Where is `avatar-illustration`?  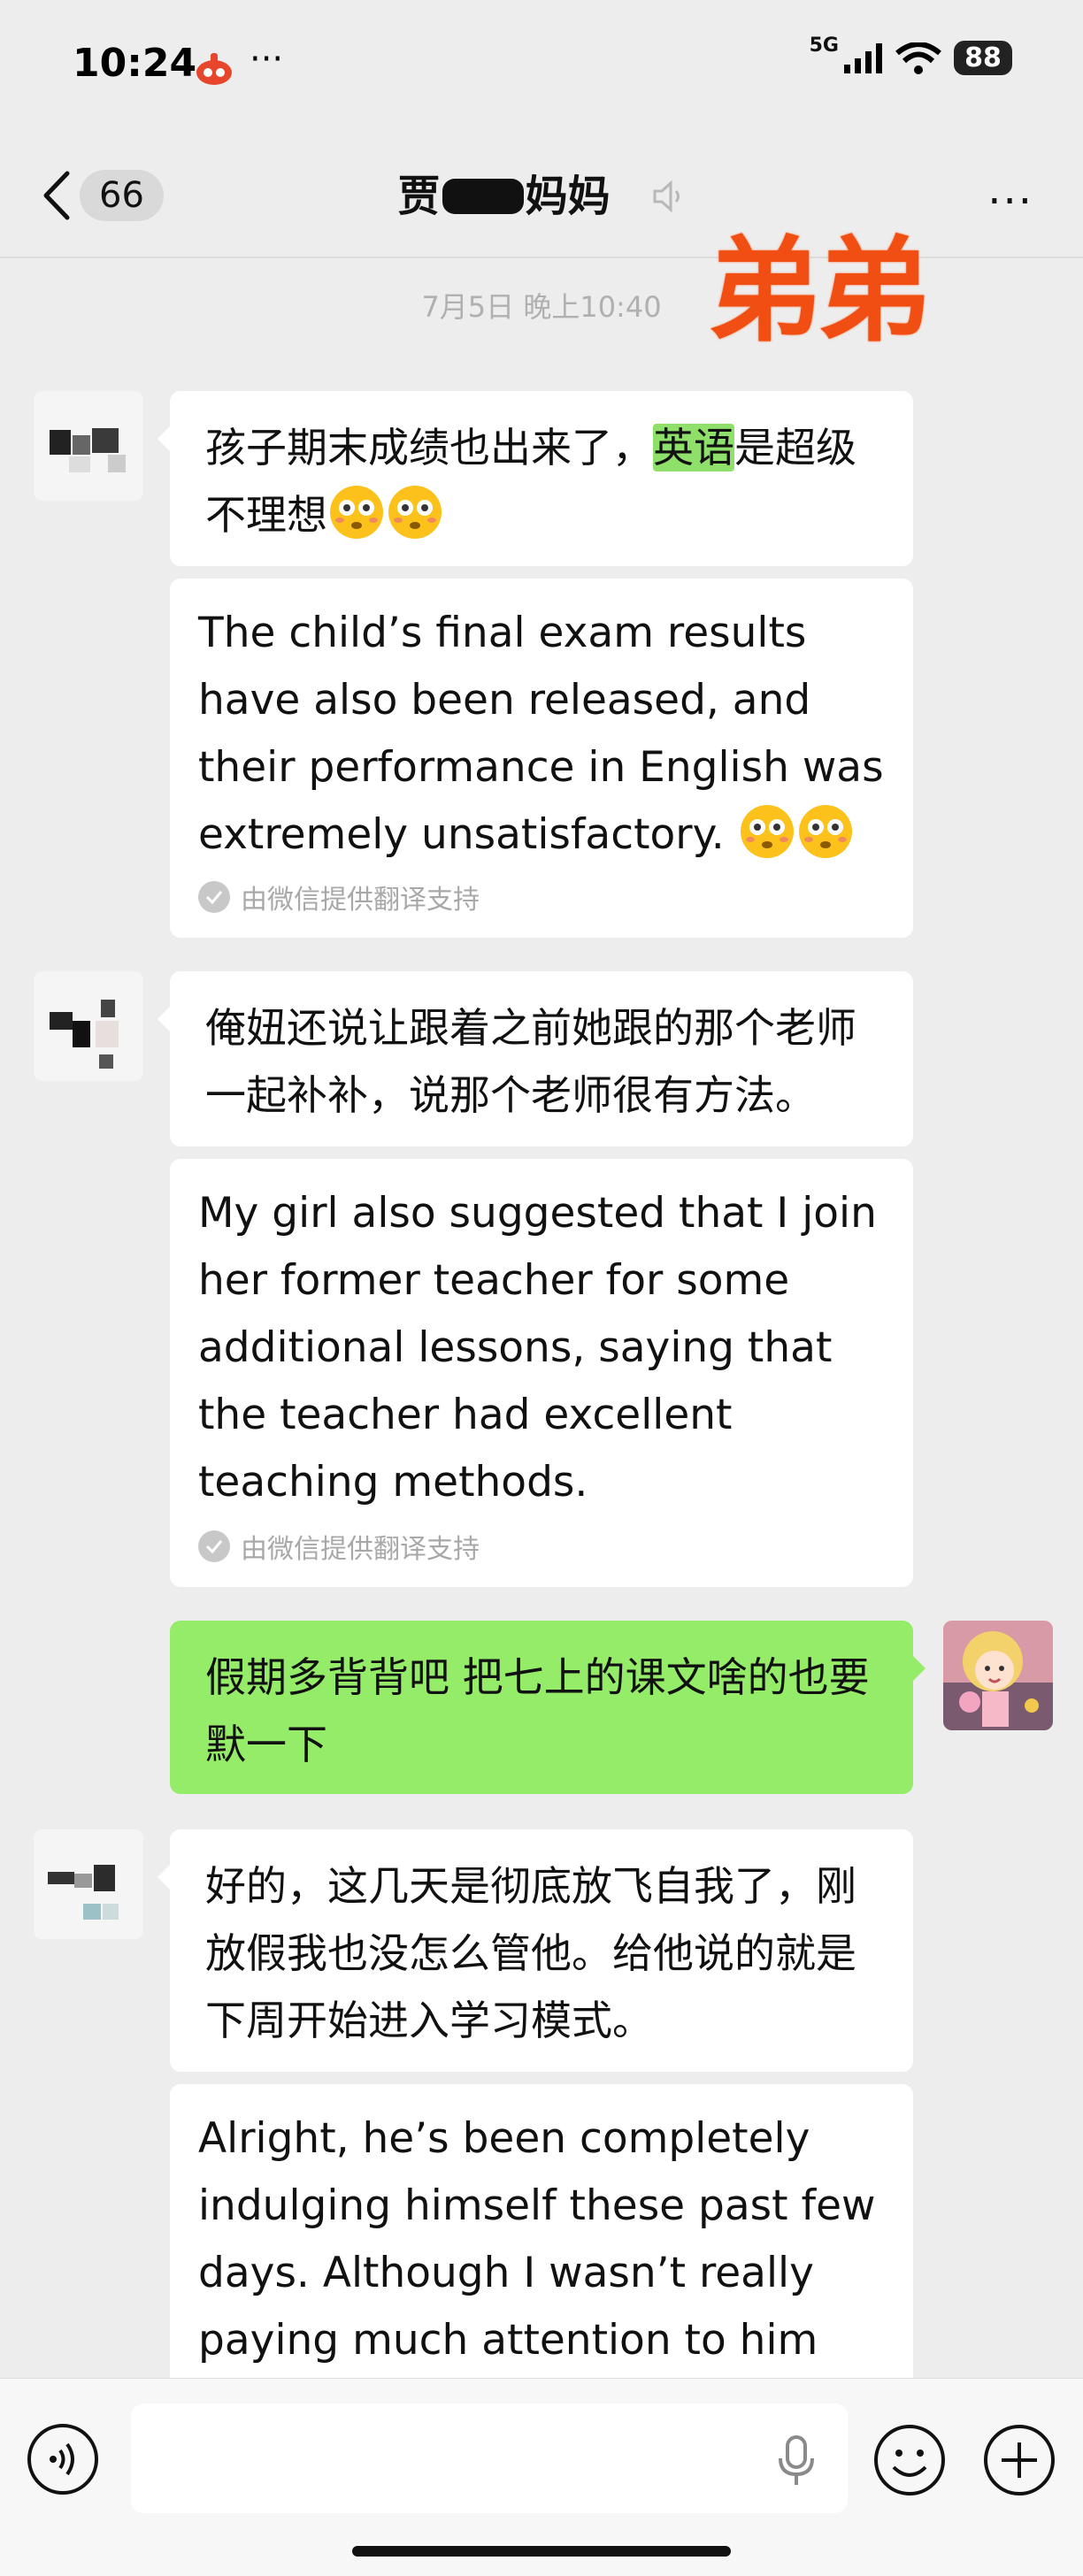 avatar-illustration is located at coordinates (998, 1675).